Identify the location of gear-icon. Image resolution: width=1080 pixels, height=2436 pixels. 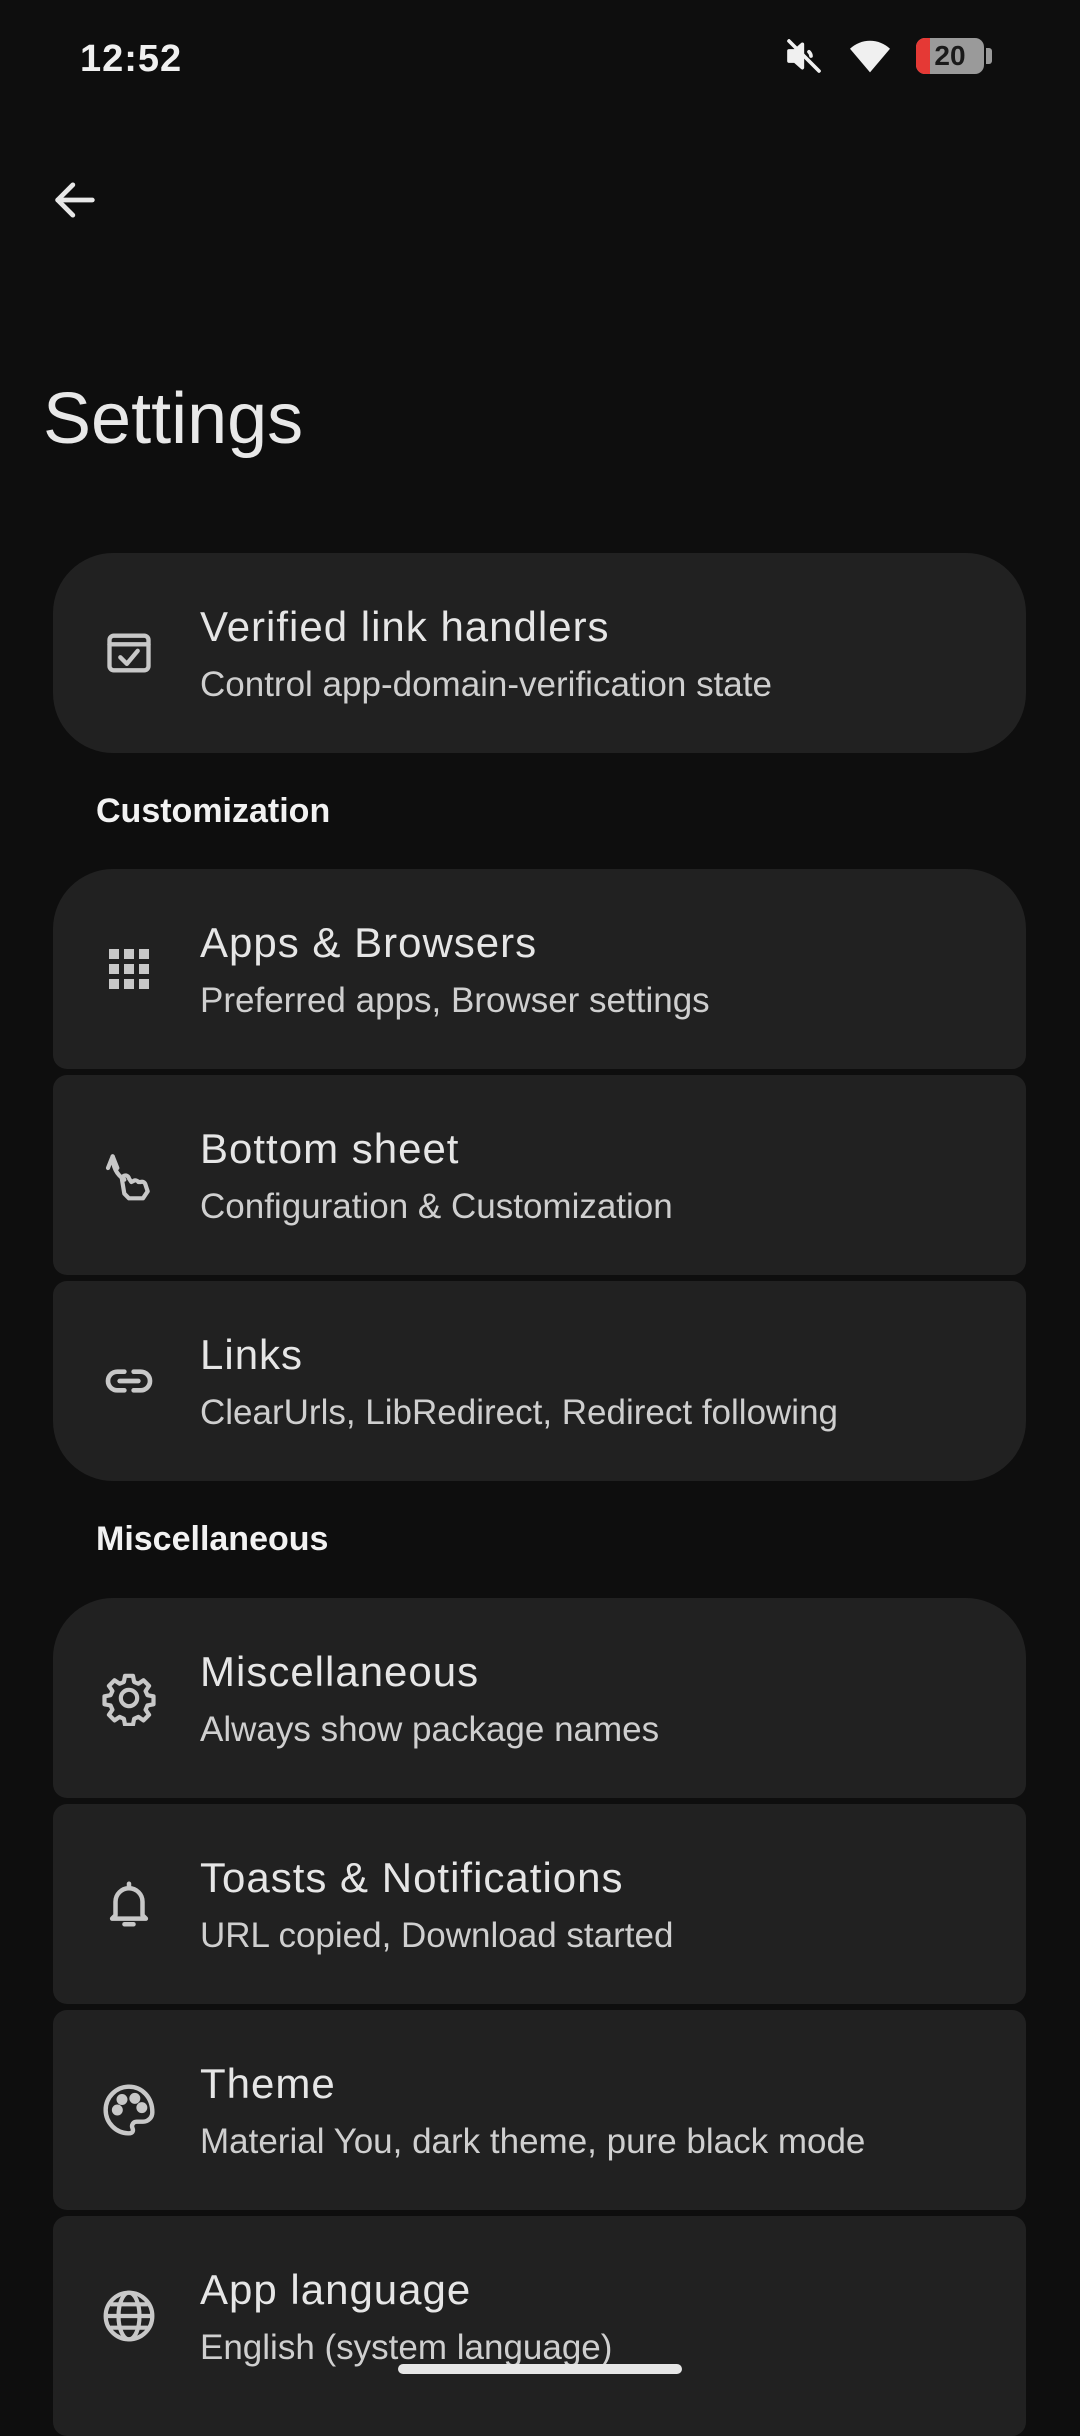
(129, 1698).